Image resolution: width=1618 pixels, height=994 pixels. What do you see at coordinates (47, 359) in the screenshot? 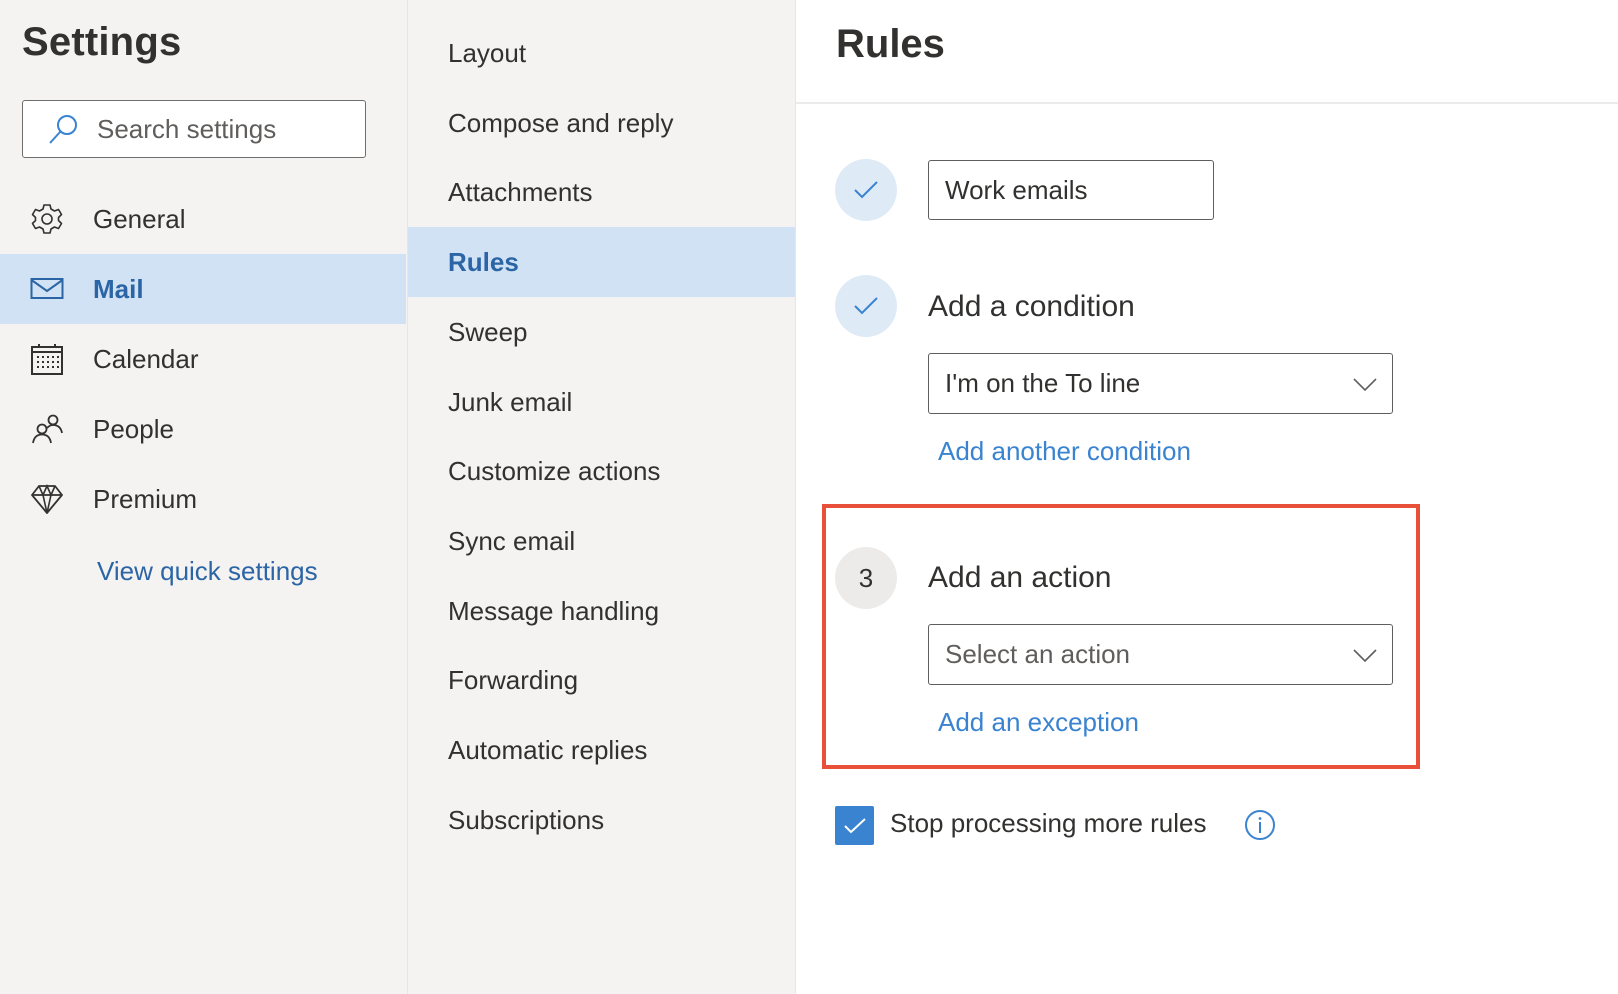
I see `calendar-icon` at bounding box center [47, 359].